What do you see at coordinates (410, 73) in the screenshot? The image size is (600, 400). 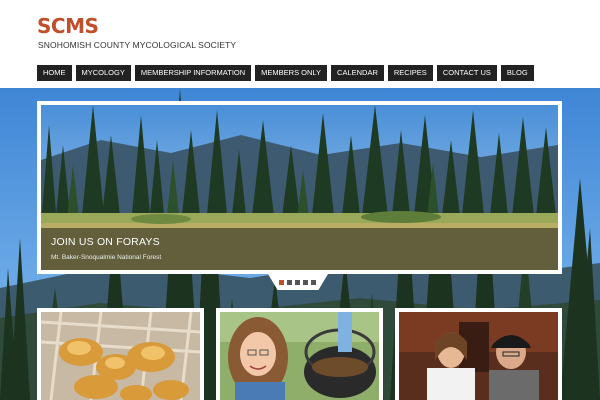 I see `nav-item-recipes: RECIPES` at bounding box center [410, 73].